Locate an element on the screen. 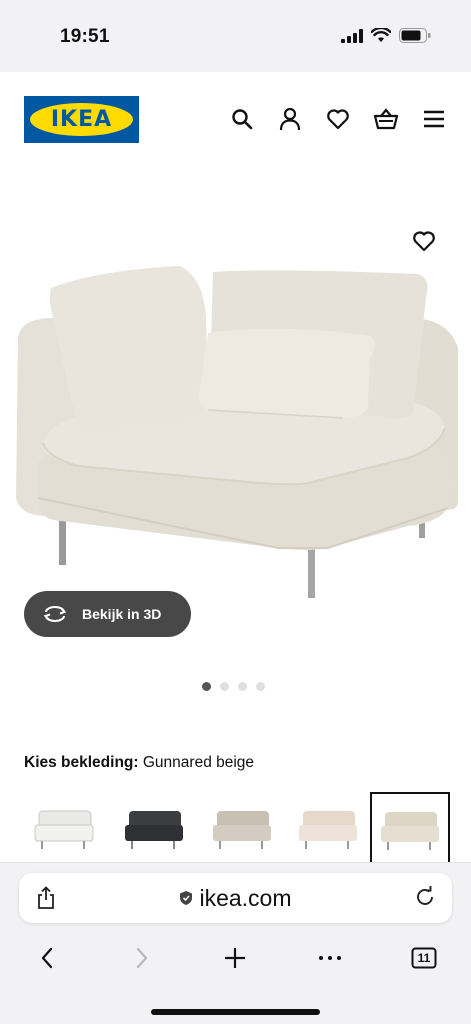 This screenshot has width=471, height=1024. site-header: IKEA is located at coordinates (235, 120).